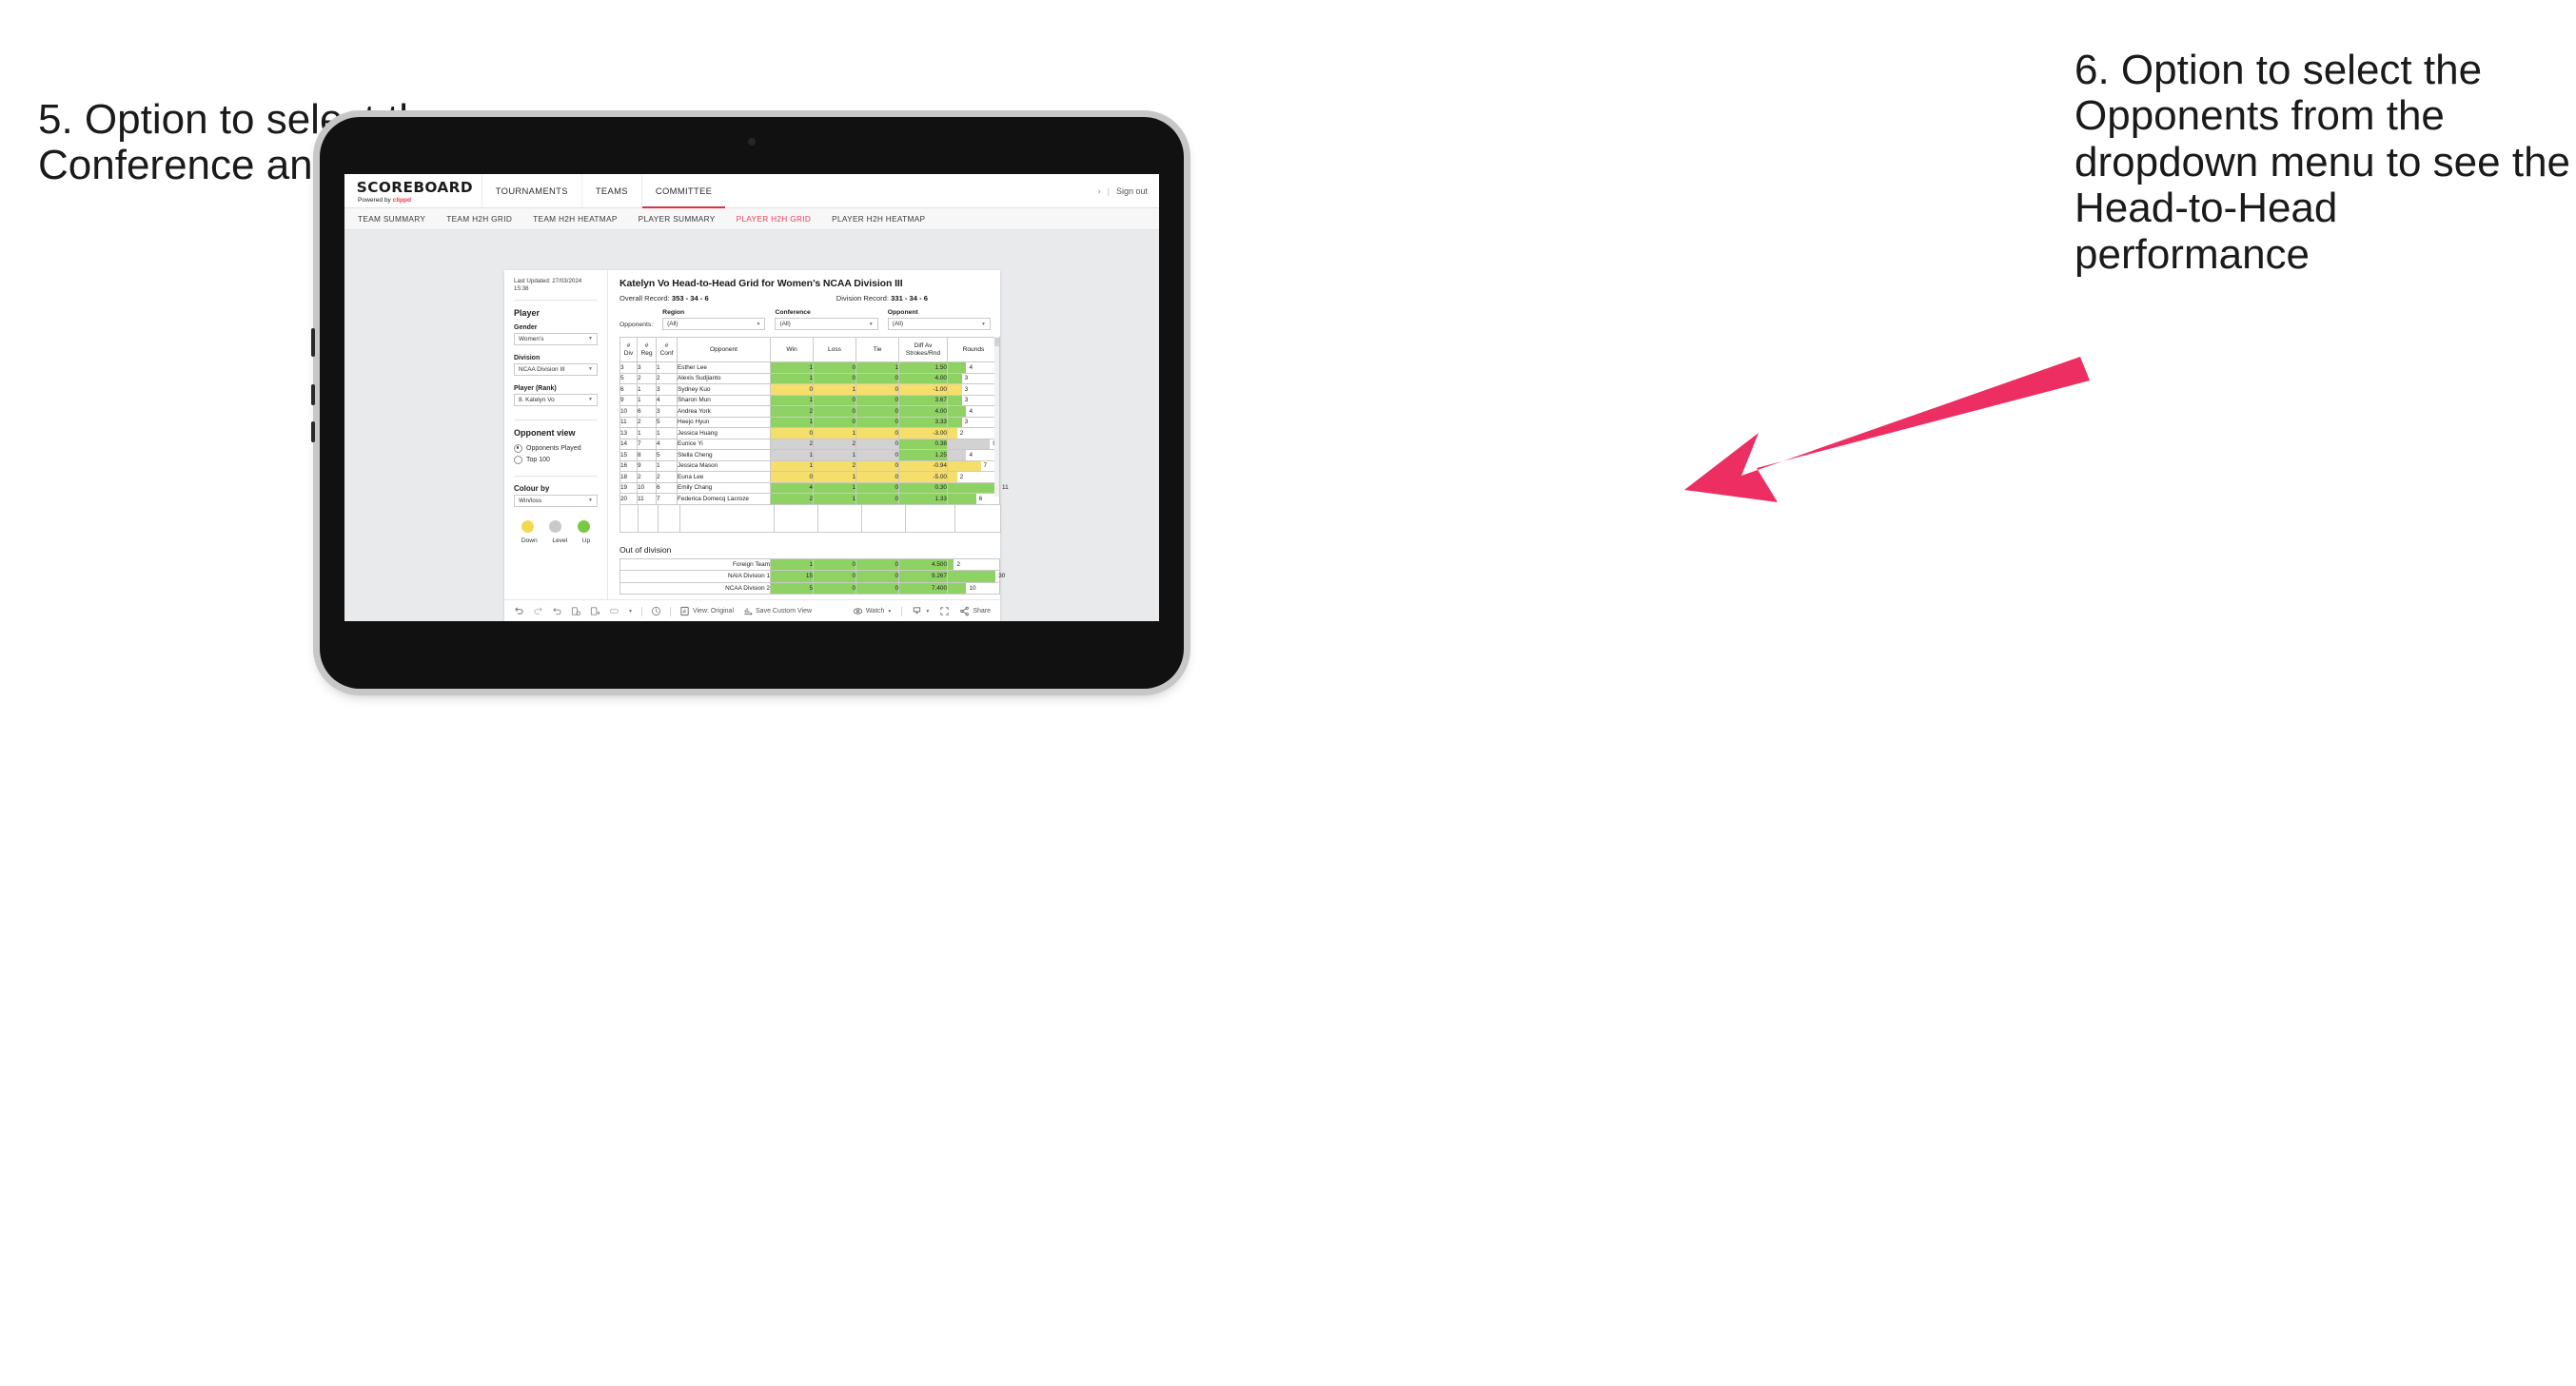 This screenshot has width=2576, height=1386. I want to click on legend-label-down: Down, so click(529, 540).